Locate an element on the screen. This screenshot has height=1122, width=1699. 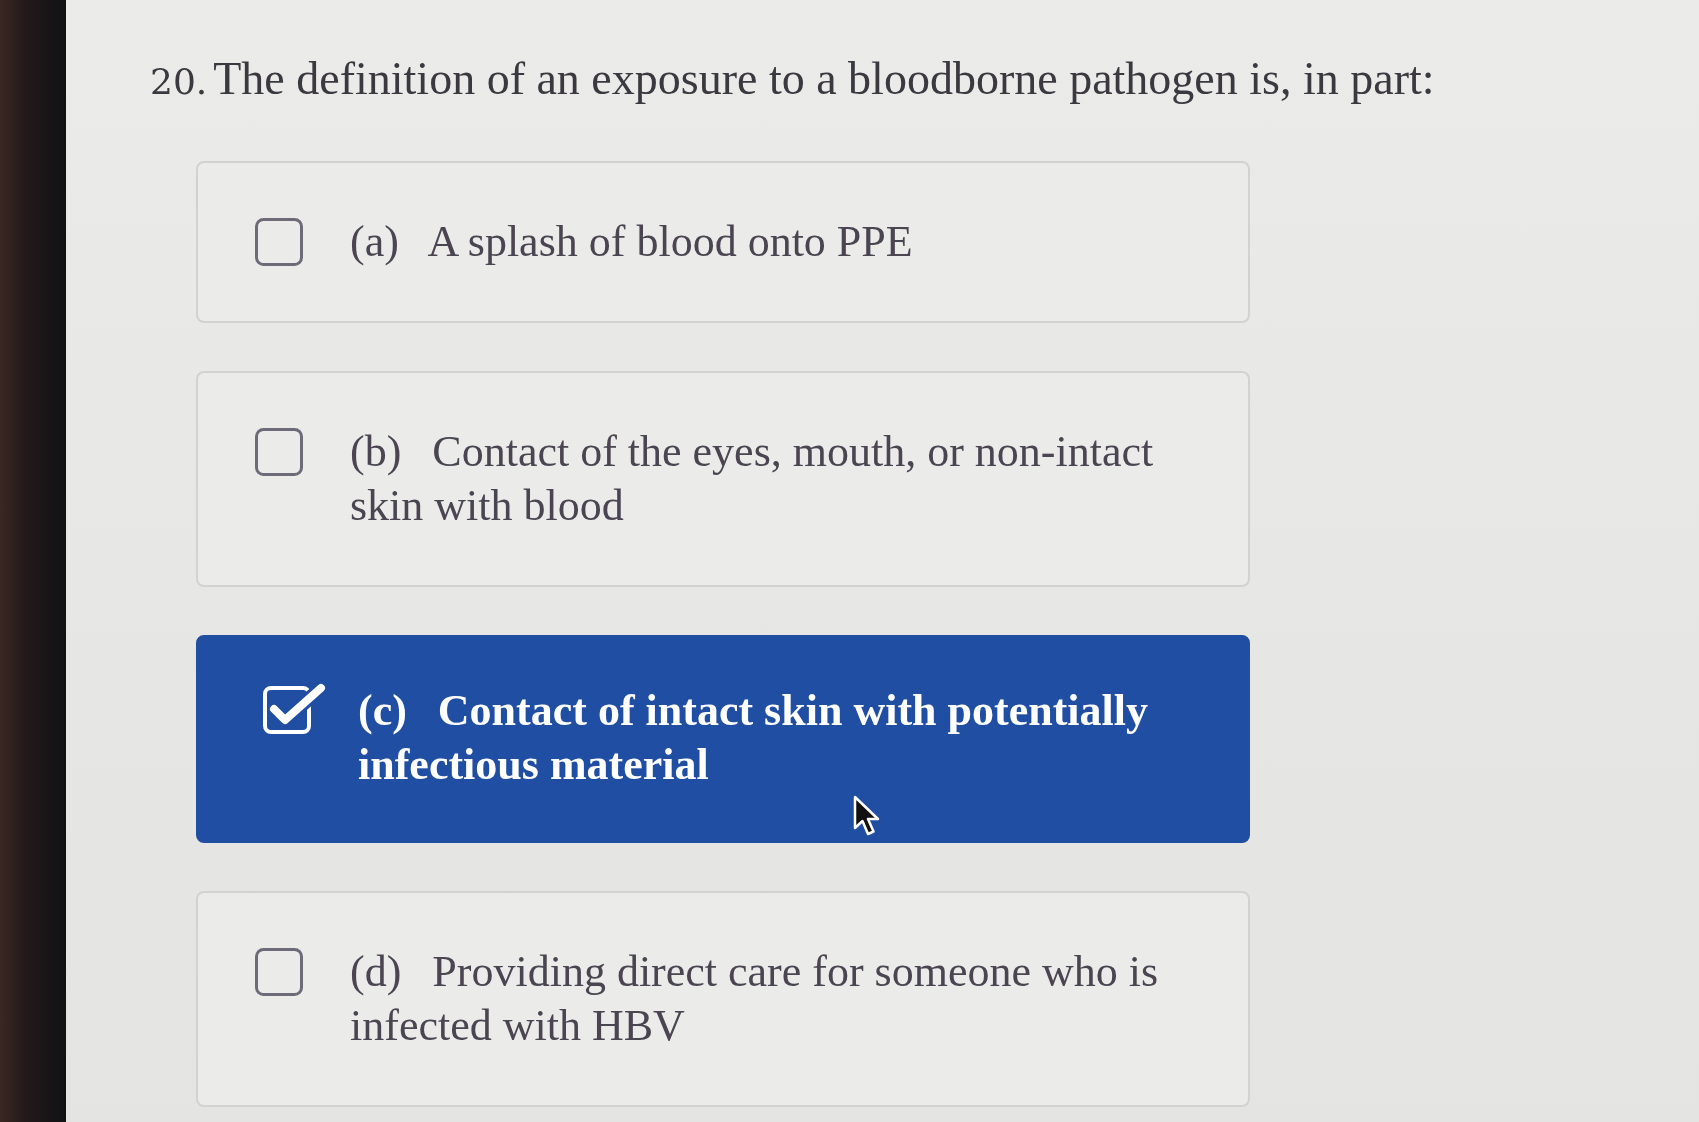
answer-option: (a) A splash of blood onto PPE is located at coordinates (723, 242).